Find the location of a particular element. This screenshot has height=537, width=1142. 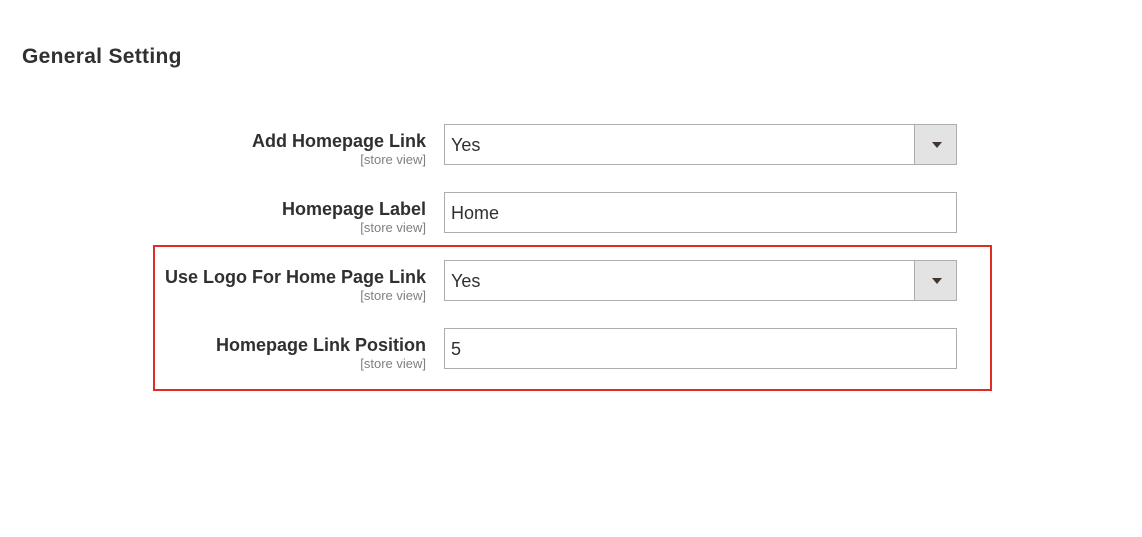

section-title: General Setting is located at coordinates (102, 56).